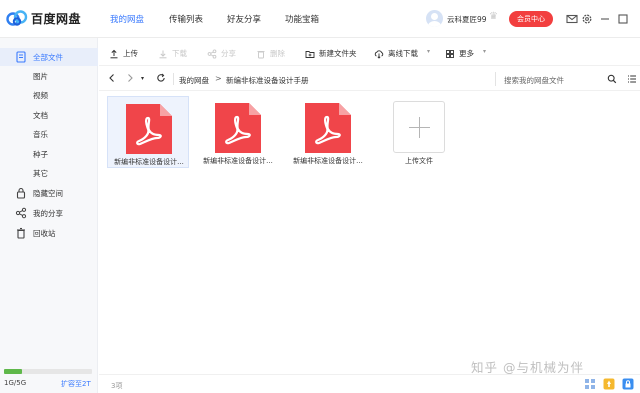  What do you see at coordinates (428, 51) in the screenshot?
I see `offline-download-dropdown-icon: ▾` at bounding box center [428, 51].